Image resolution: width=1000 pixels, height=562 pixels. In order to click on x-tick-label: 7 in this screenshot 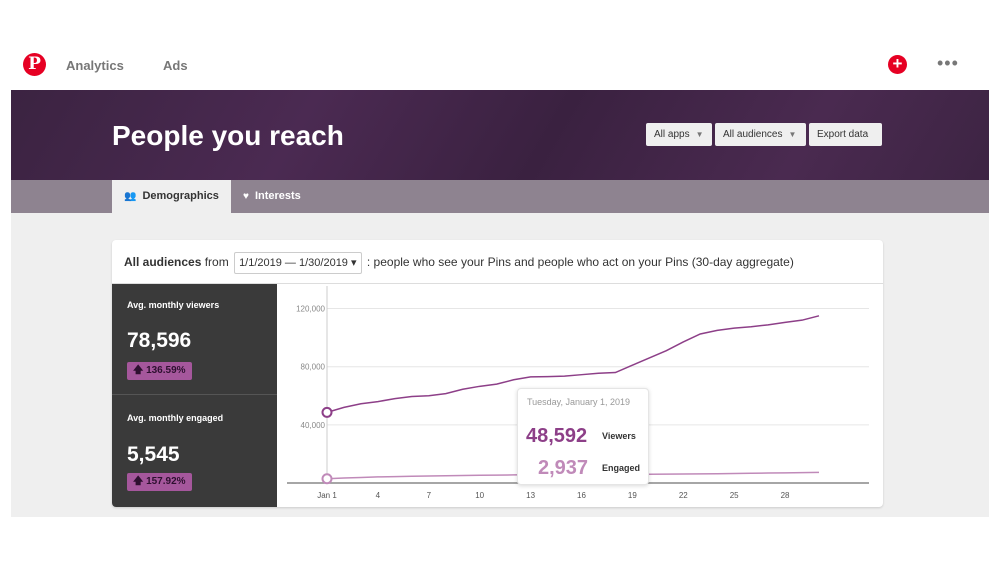, I will do `click(429, 495)`.